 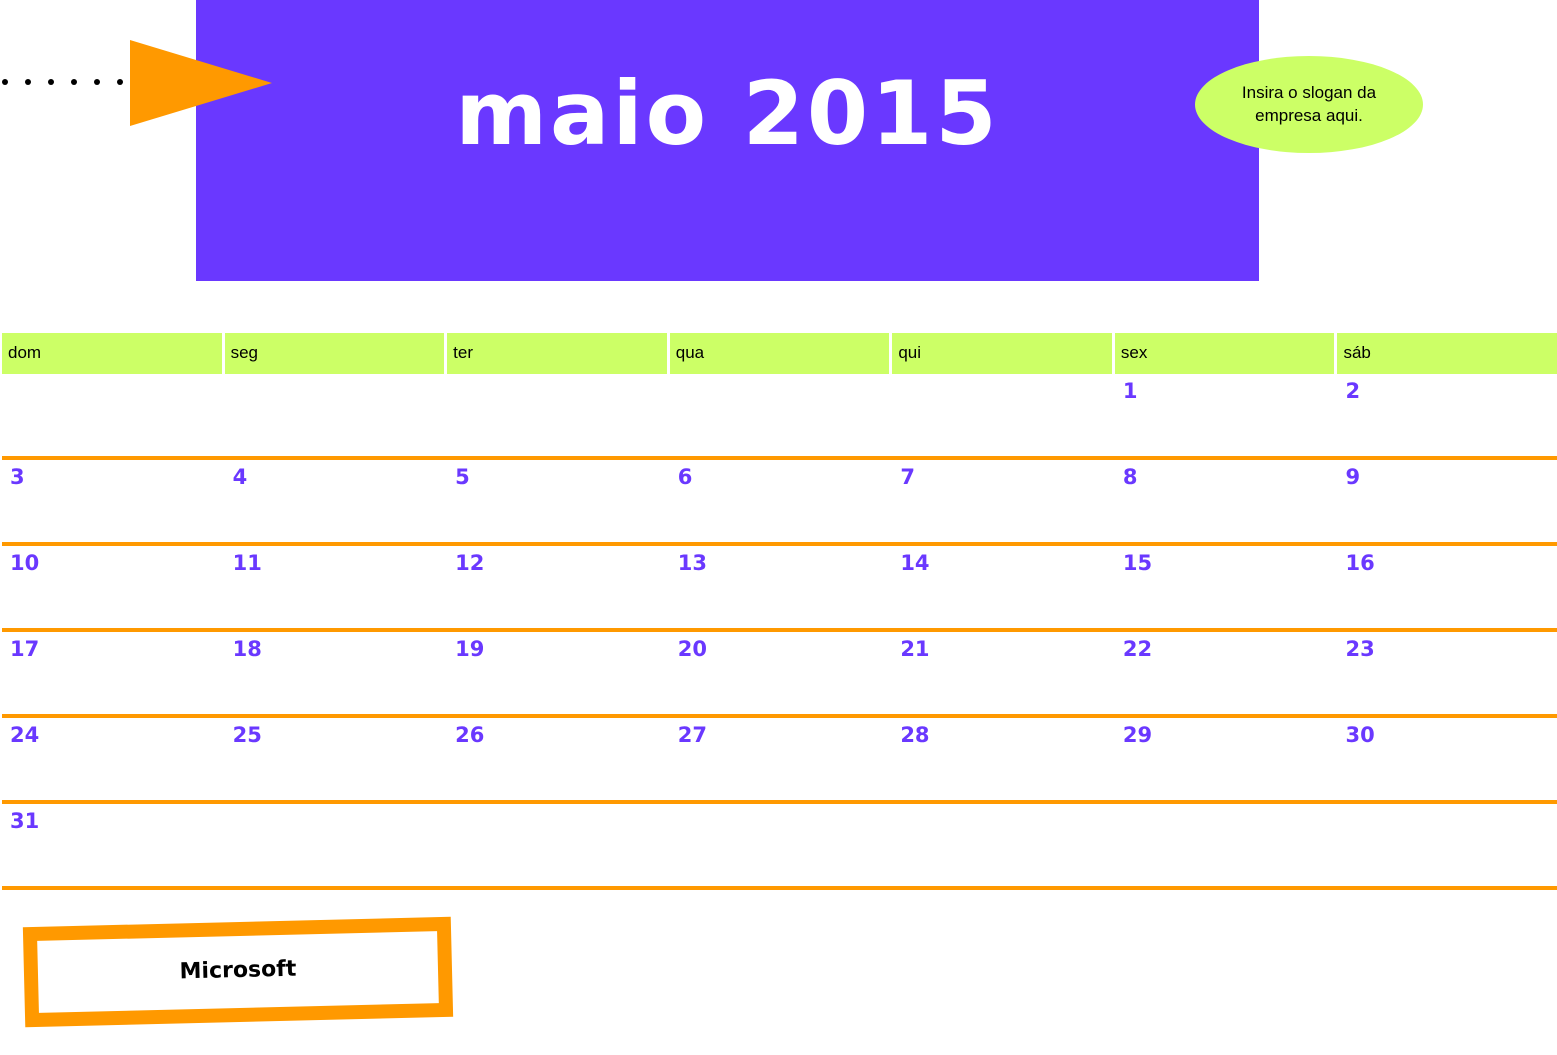 What do you see at coordinates (113, 587) in the screenshot?
I see `day-cell: 10` at bounding box center [113, 587].